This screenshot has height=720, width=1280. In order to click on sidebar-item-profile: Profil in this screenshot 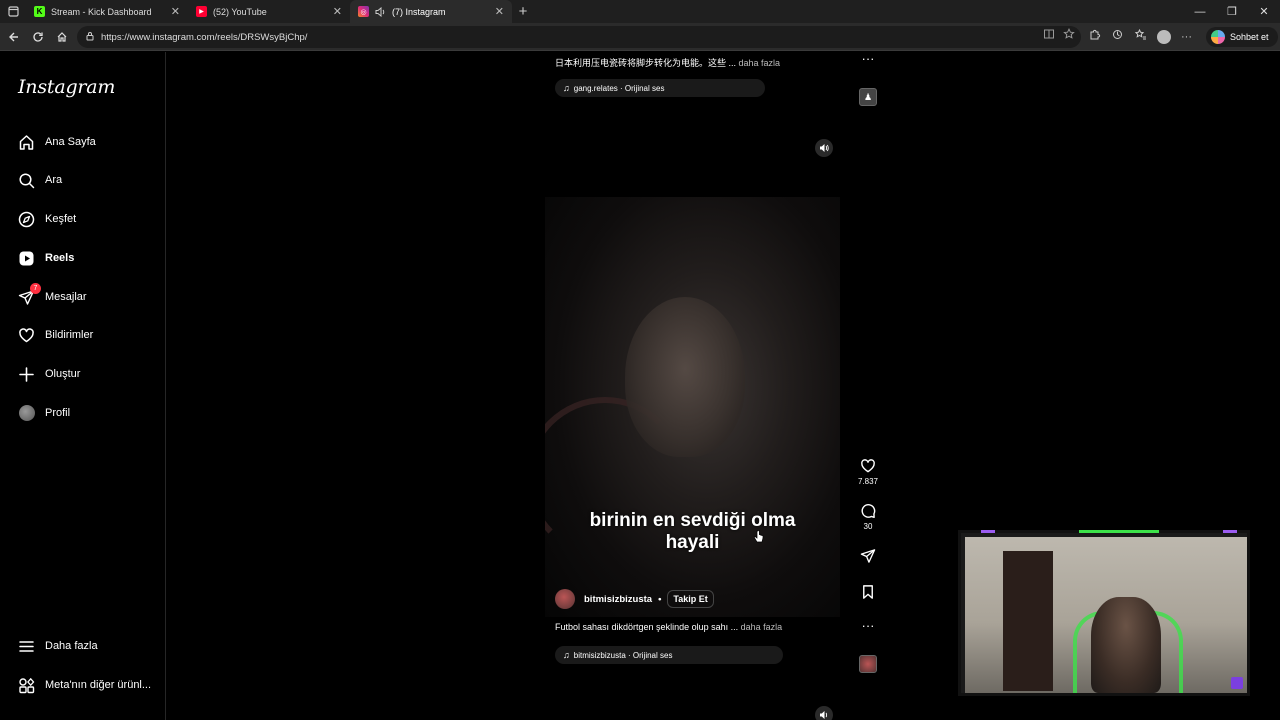, I will do `click(44, 413)`.